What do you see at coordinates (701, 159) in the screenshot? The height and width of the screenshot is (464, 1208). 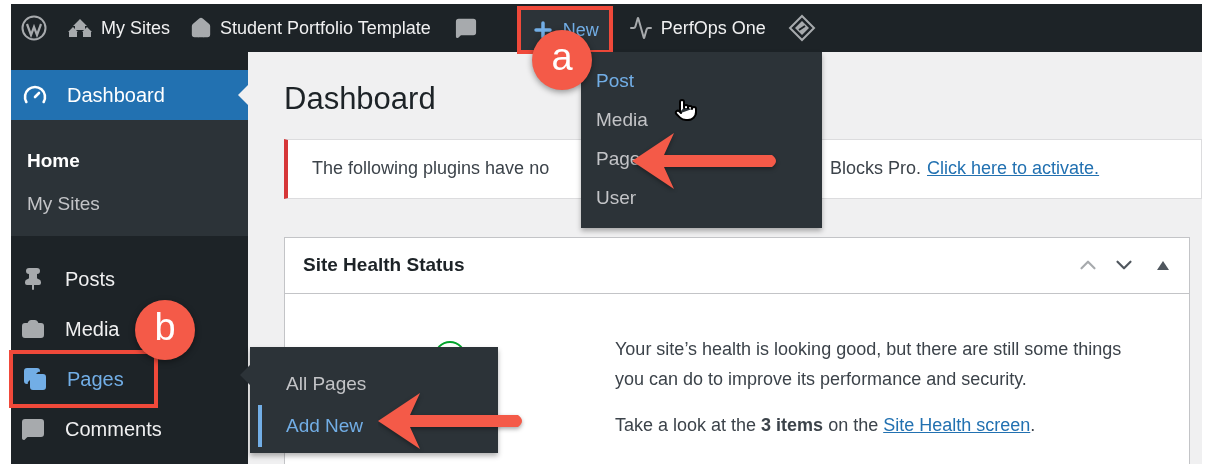 I see `dropdown-item: Page` at bounding box center [701, 159].